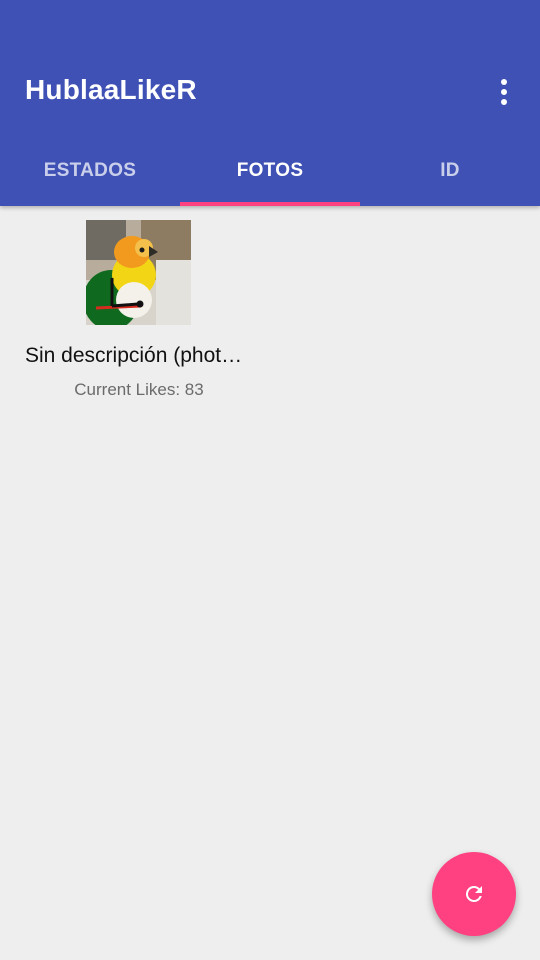  I want to click on parrot-photo, so click(138, 272).